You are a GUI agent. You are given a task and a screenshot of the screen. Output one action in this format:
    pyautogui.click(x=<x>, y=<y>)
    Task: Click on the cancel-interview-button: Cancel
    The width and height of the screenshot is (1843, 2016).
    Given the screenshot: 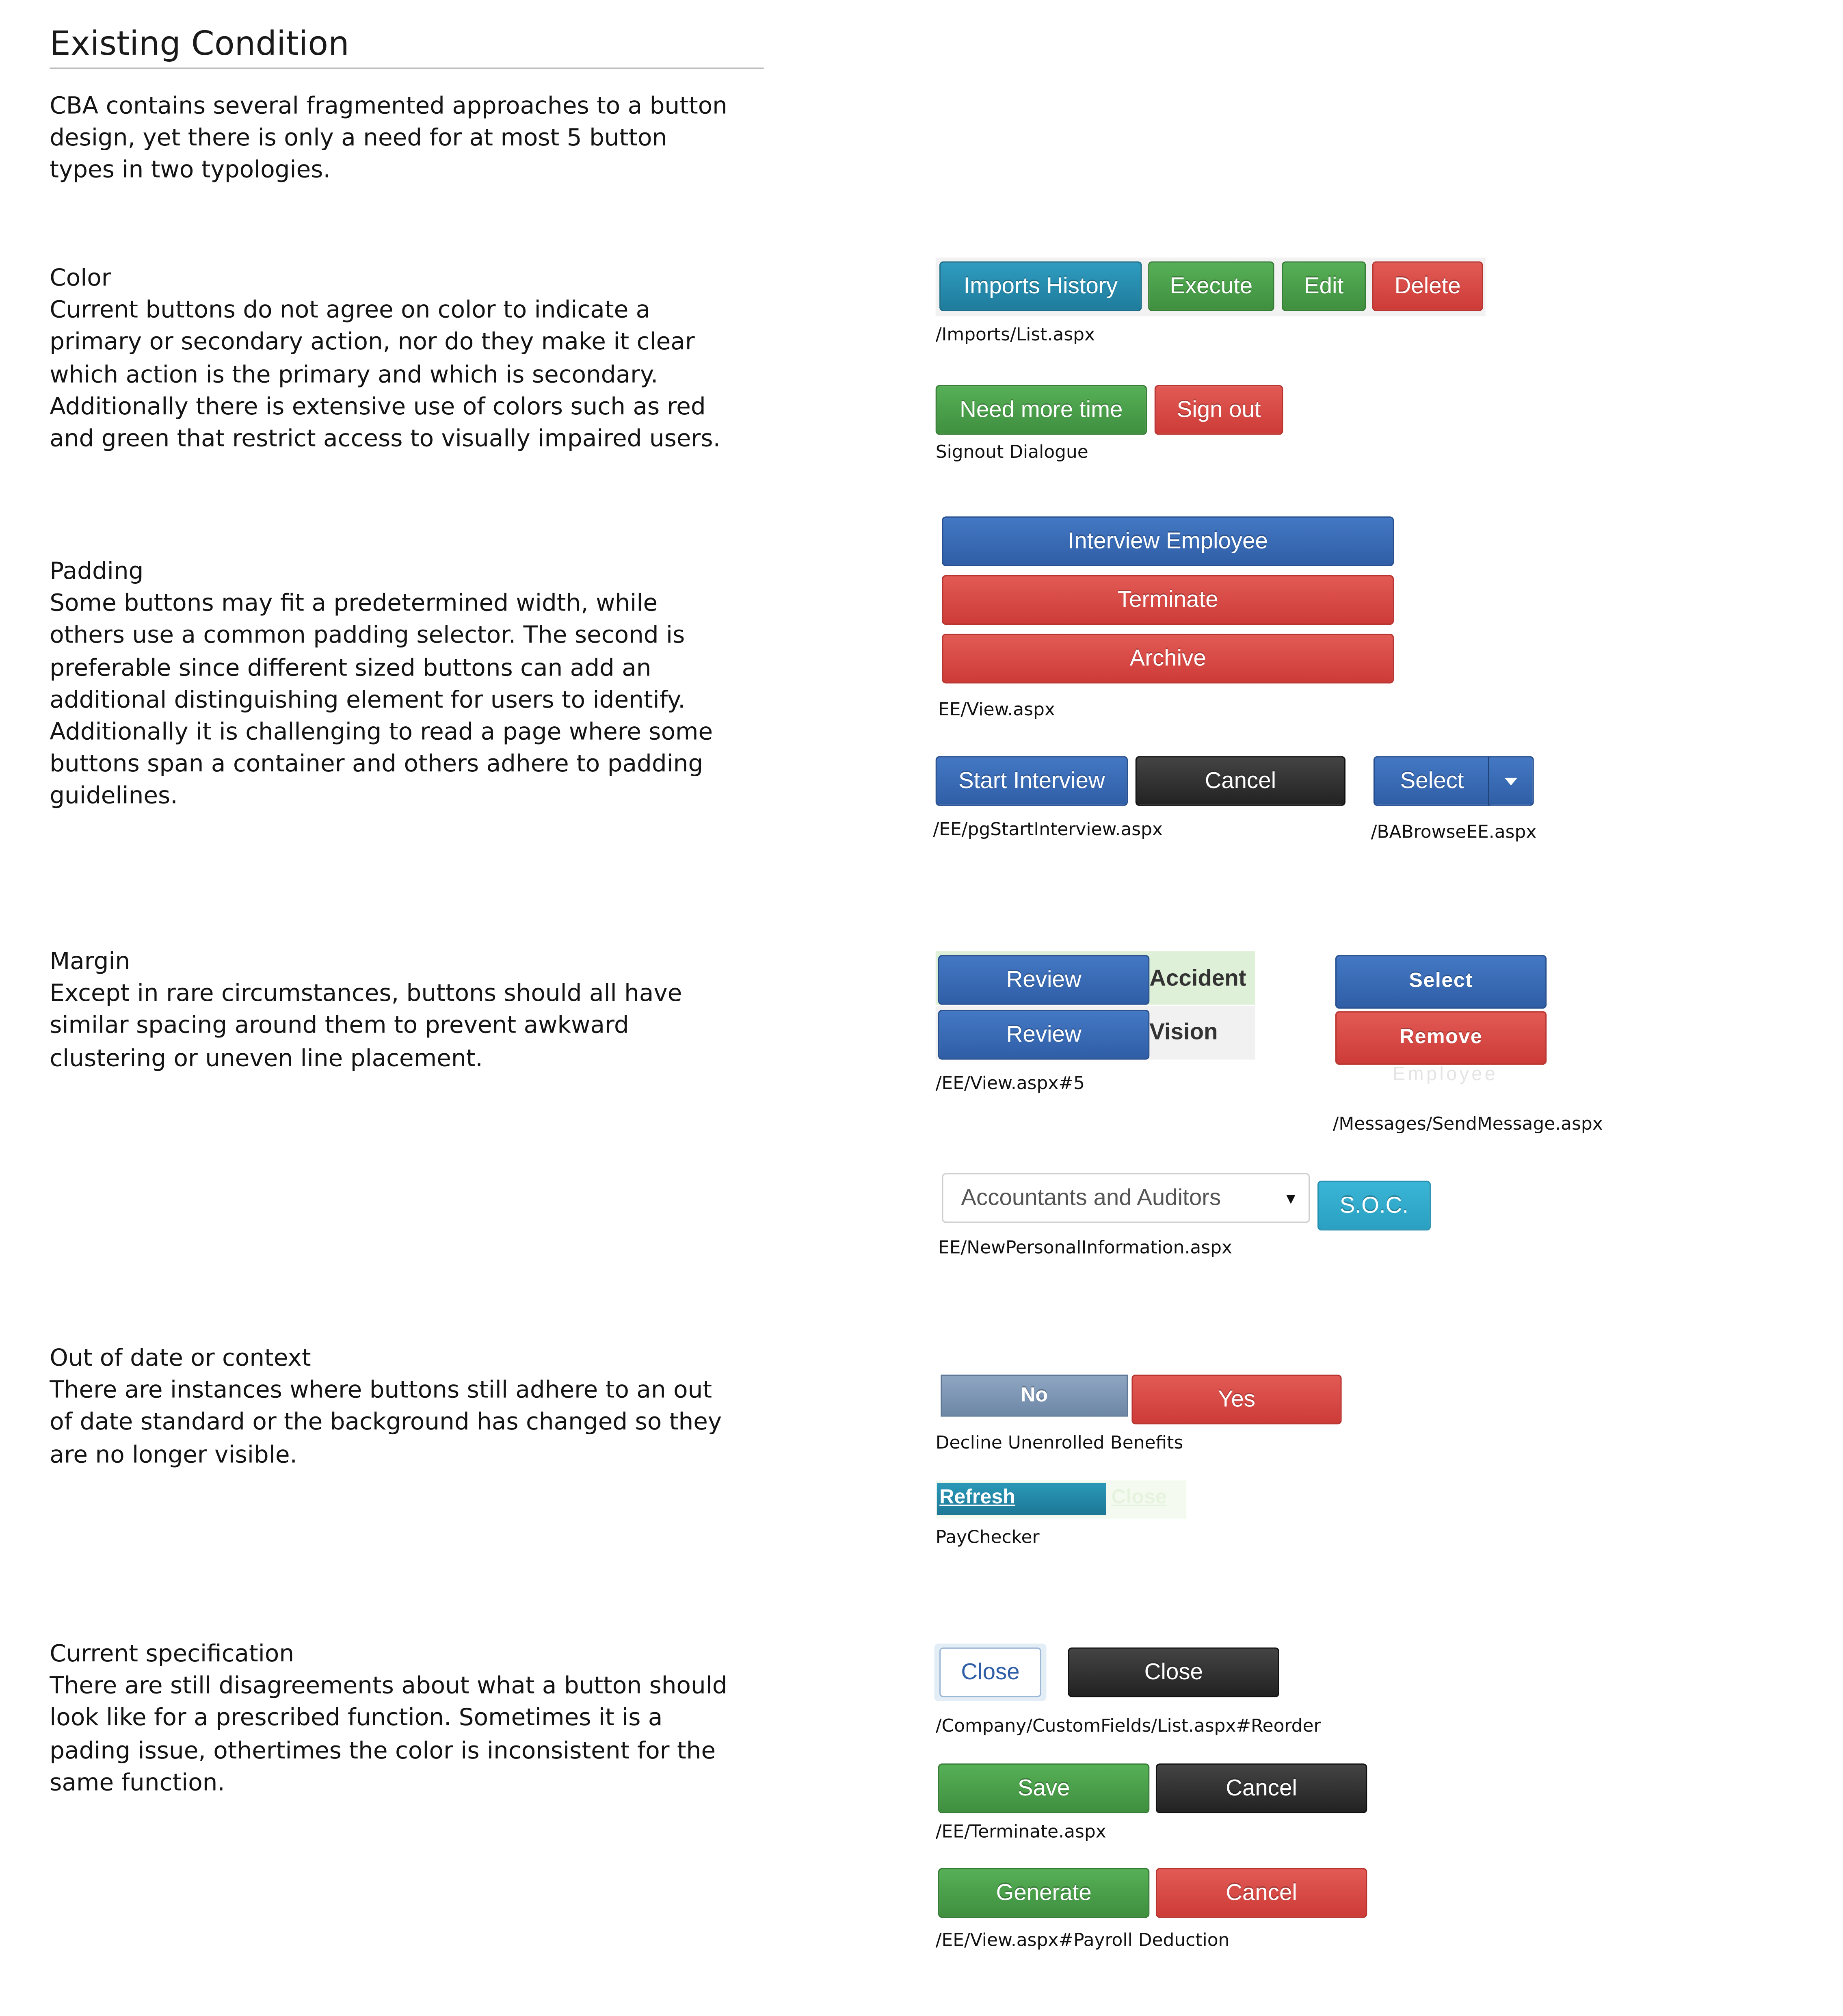 What is the action you would take?
    pyautogui.click(x=1240, y=781)
    